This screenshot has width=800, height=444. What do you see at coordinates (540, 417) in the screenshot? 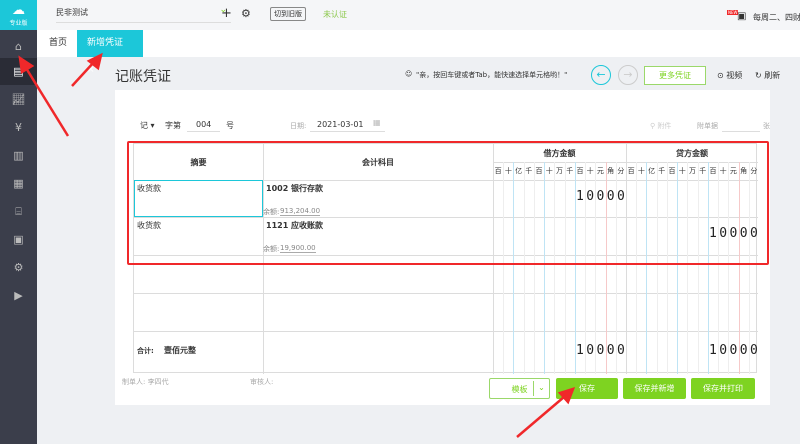
I see `annotation-arrow-save` at bounding box center [540, 417].